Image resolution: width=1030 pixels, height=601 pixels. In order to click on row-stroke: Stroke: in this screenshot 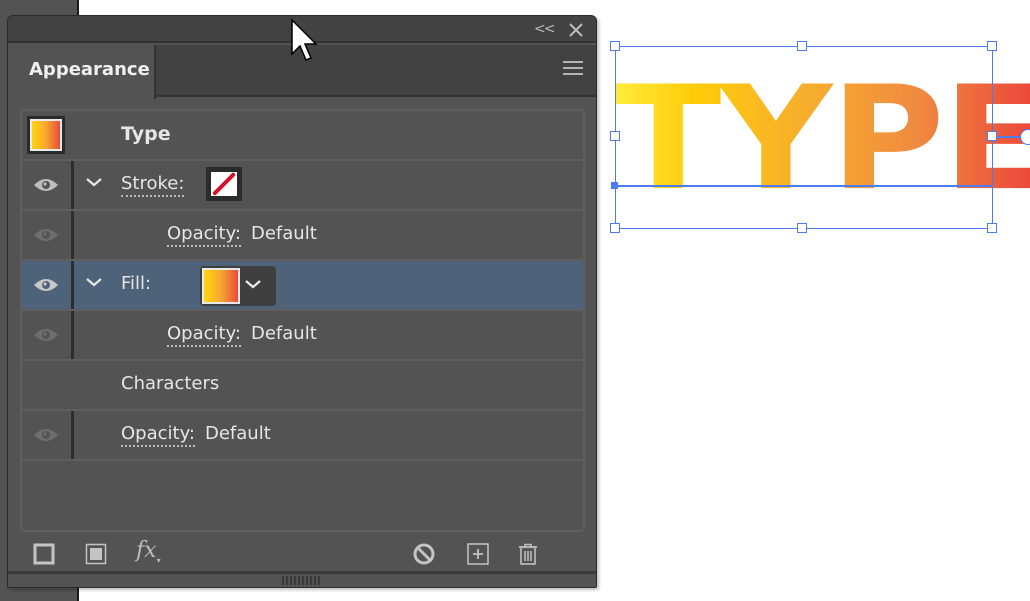, I will do `click(302, 186)`.